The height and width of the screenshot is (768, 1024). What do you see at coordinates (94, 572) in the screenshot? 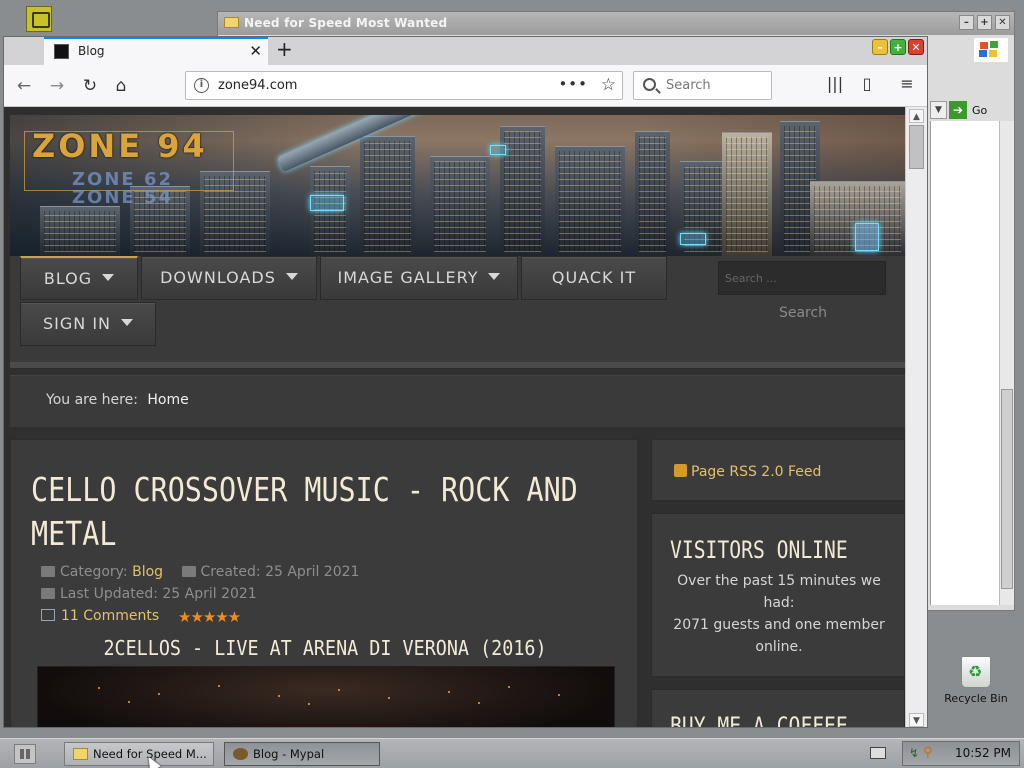
I see `category-label: Category:` at bounding box center [94, 572].